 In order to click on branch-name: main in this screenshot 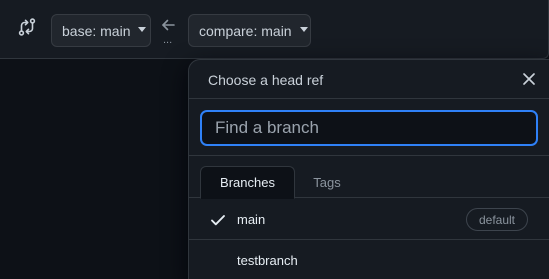, I will do `click(251, 219)`.